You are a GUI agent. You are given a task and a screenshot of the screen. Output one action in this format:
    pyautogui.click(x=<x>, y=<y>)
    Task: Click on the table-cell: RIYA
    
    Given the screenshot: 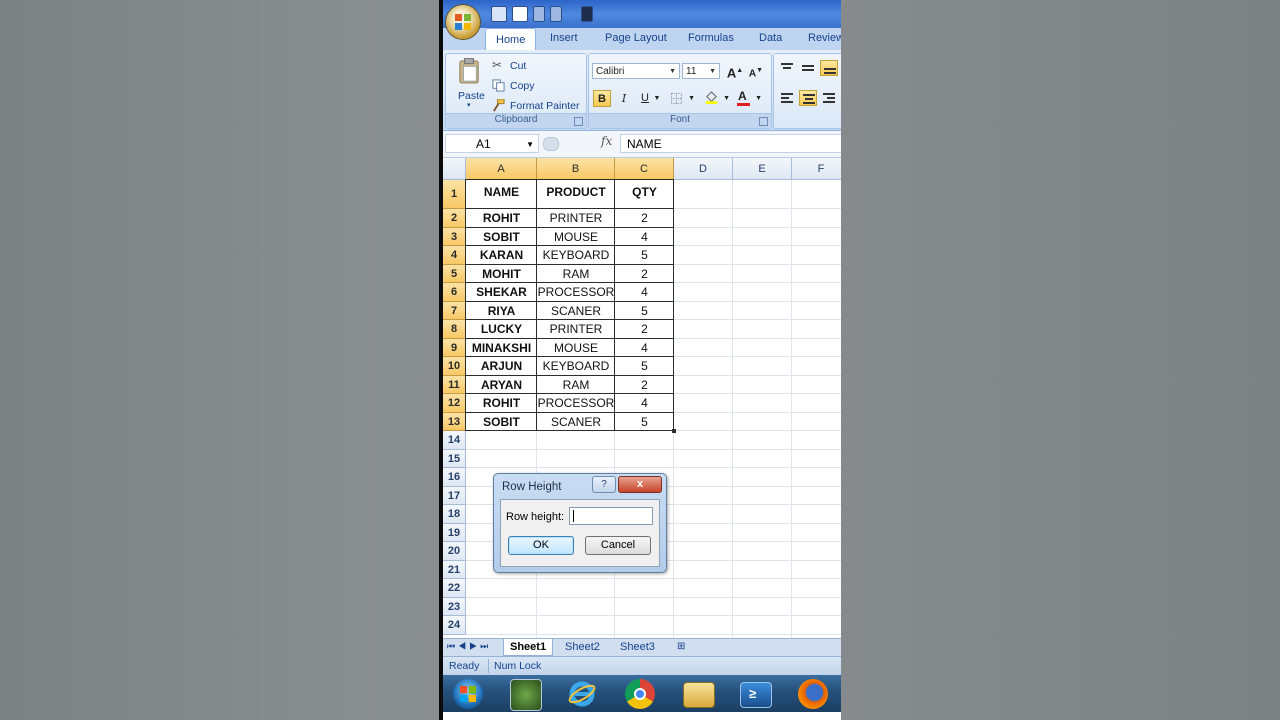 What is the action you would take?
    pyautogui.click(x=501, y=311)
    